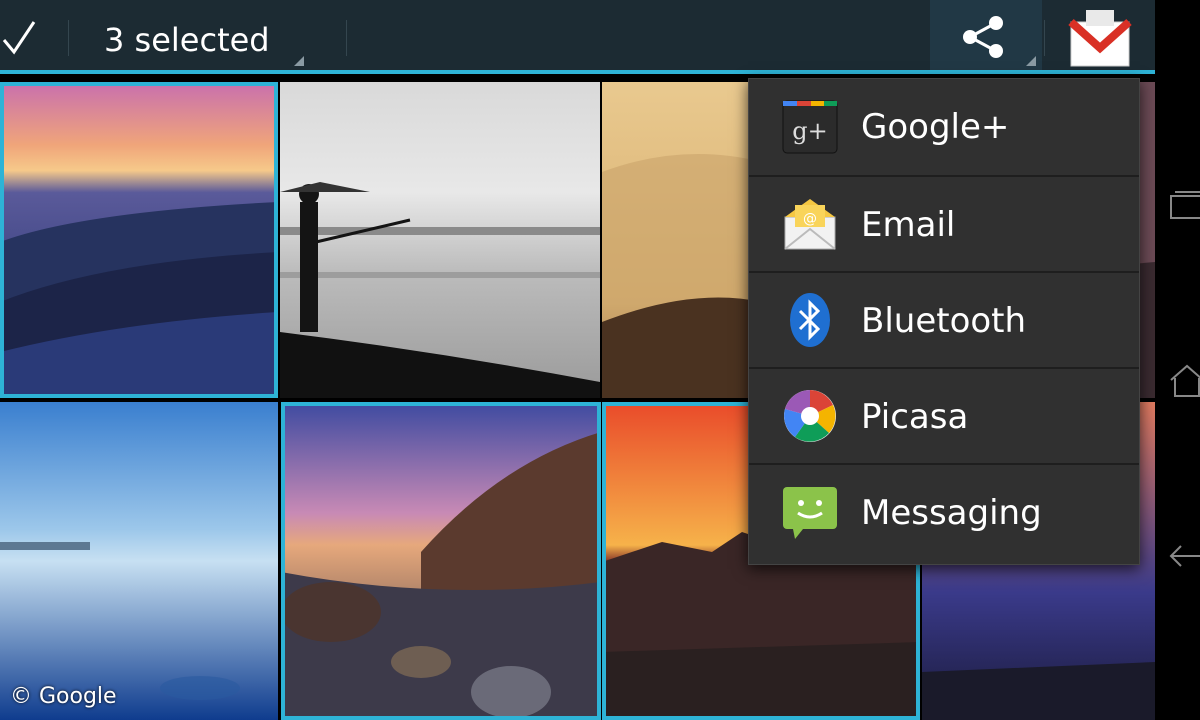 The width and height of the screenshot is (1200, 720). What do you see at coordinates (1183, 380) in the screenshot?
I see `home-icon` at bounding box center [1183, 380].